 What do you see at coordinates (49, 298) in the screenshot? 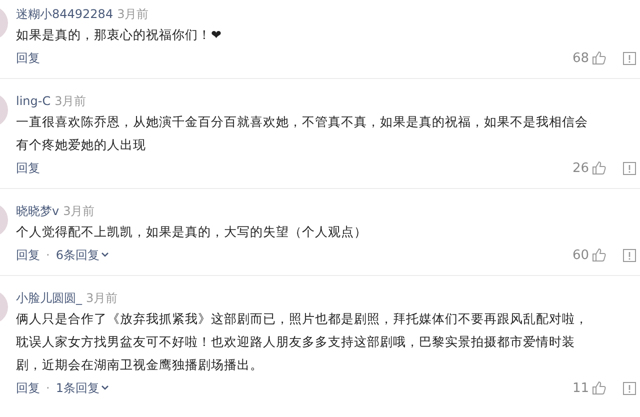
I see `username: 小脸儿圆圆_` at bounding box center [49, 298].